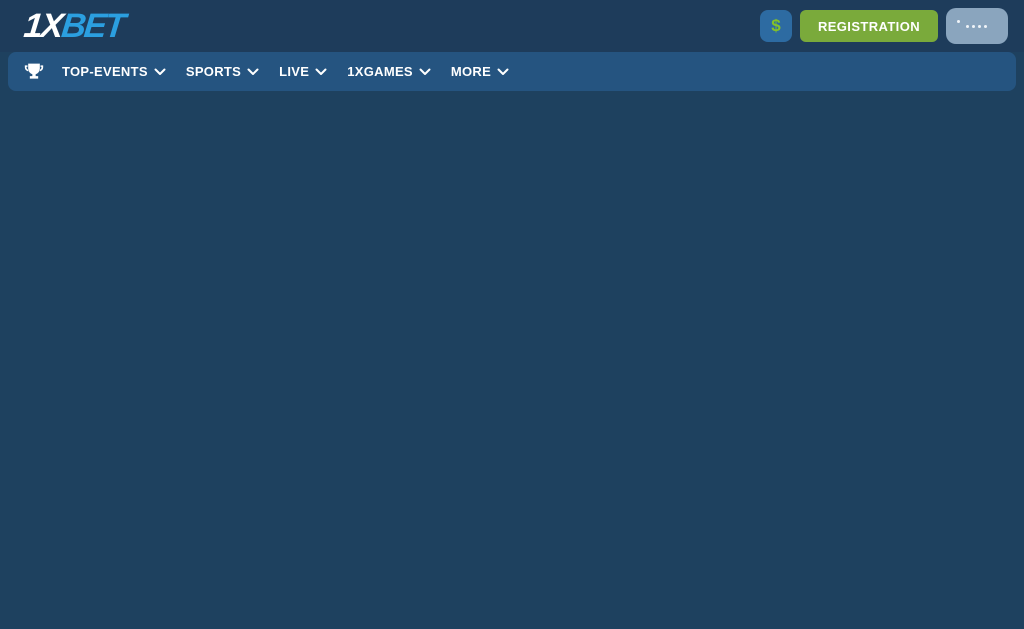  What do you see at coordinates (34, 72) in the screenshot?
I see `trophy-icon` at bounding box center [34, 72].